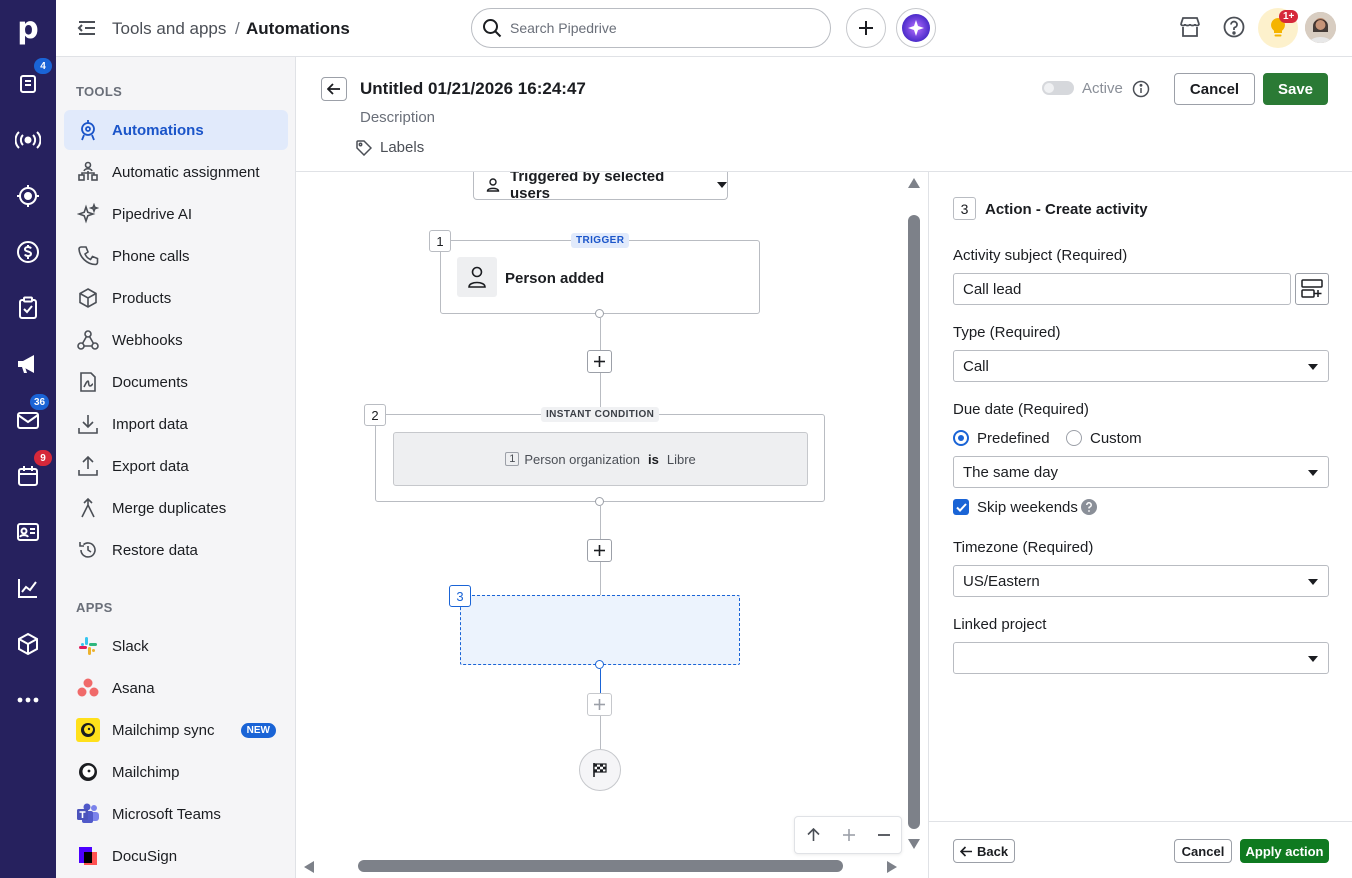  Describe the element at coordinates (1190, 27) in the screenshot. I see `marketplace-icon` at that location.